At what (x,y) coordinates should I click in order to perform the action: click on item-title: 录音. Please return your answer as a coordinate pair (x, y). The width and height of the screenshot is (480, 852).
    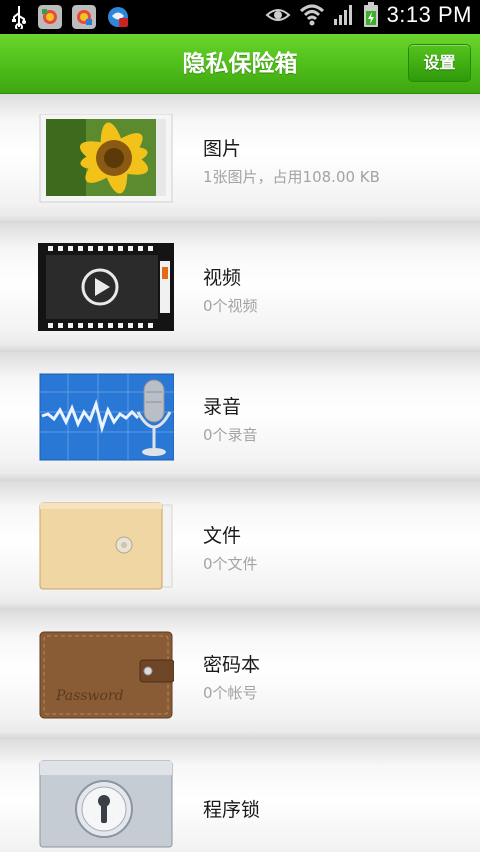
    Looking at the image, I should click on (222, 407).